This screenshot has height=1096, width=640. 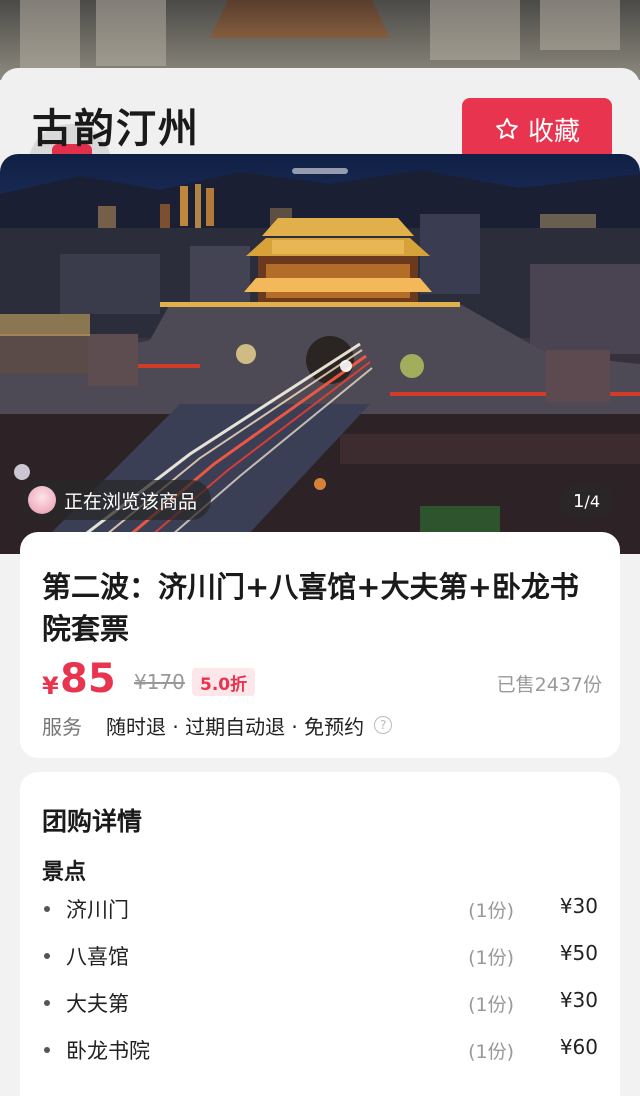 What do you see at coordinates (578, 953) in the screenshot?
I see `item-price: ¥50` at bounding box center [578, 953].